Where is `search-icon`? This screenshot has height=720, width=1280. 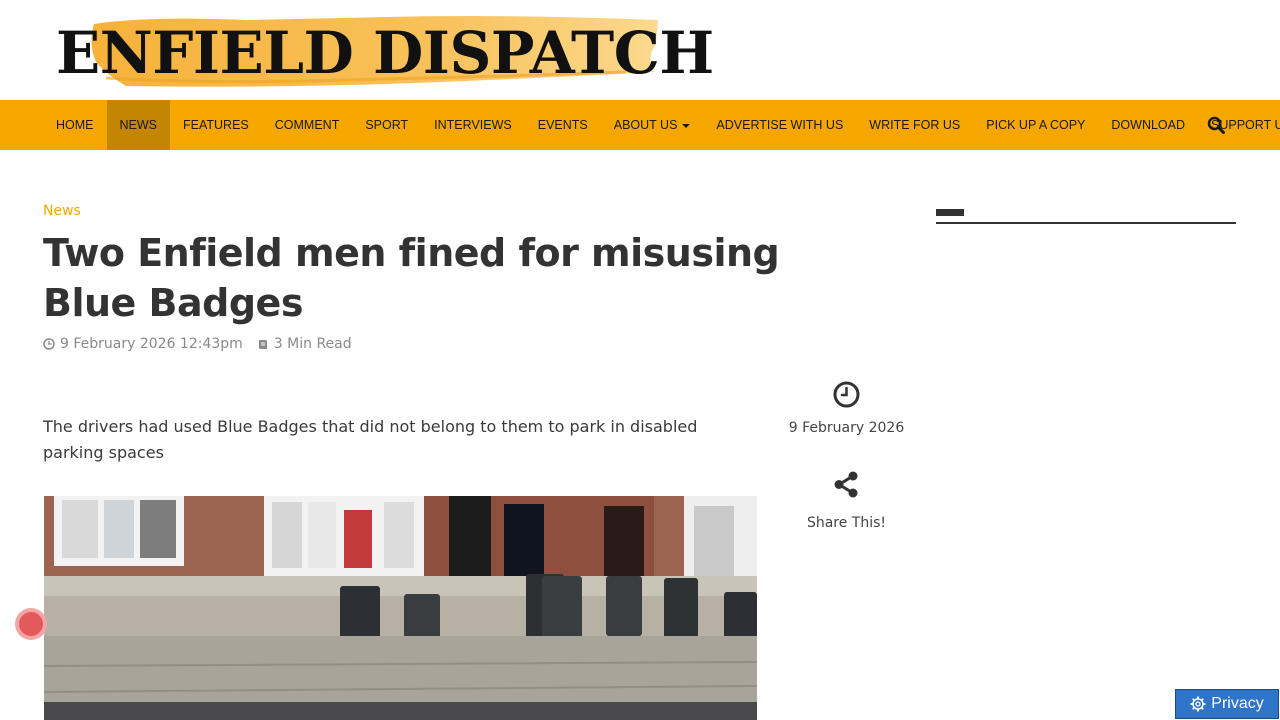 search-icon is located at coordinates (1216, 125).